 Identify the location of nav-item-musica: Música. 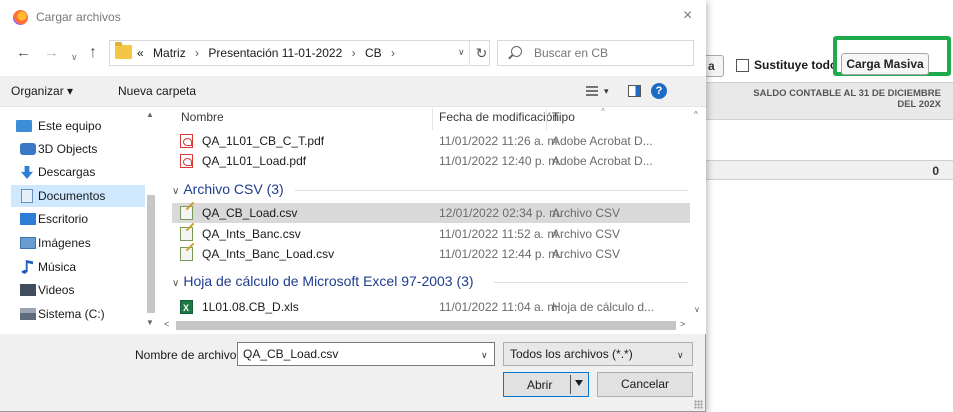
(86, 267).